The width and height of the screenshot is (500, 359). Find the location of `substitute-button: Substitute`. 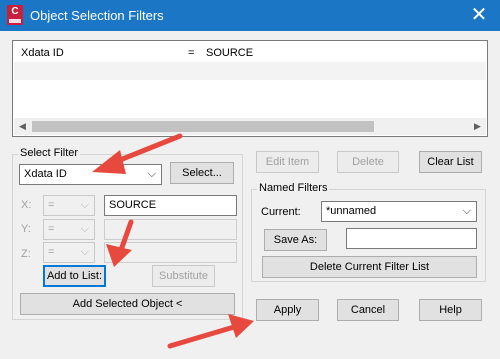

substitute-button: Substitute is located at coordinates (183, 276).